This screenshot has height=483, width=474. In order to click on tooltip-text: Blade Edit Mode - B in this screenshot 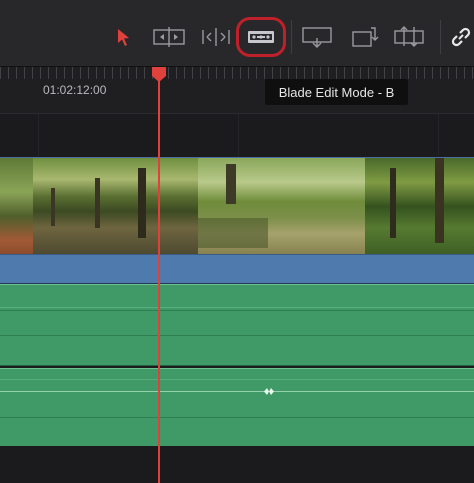, I will do `click(336, 92)`.